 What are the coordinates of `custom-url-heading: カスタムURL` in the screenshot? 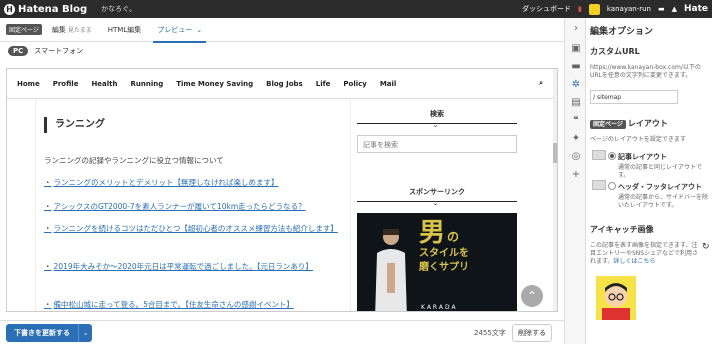 It's located at (615, 51).